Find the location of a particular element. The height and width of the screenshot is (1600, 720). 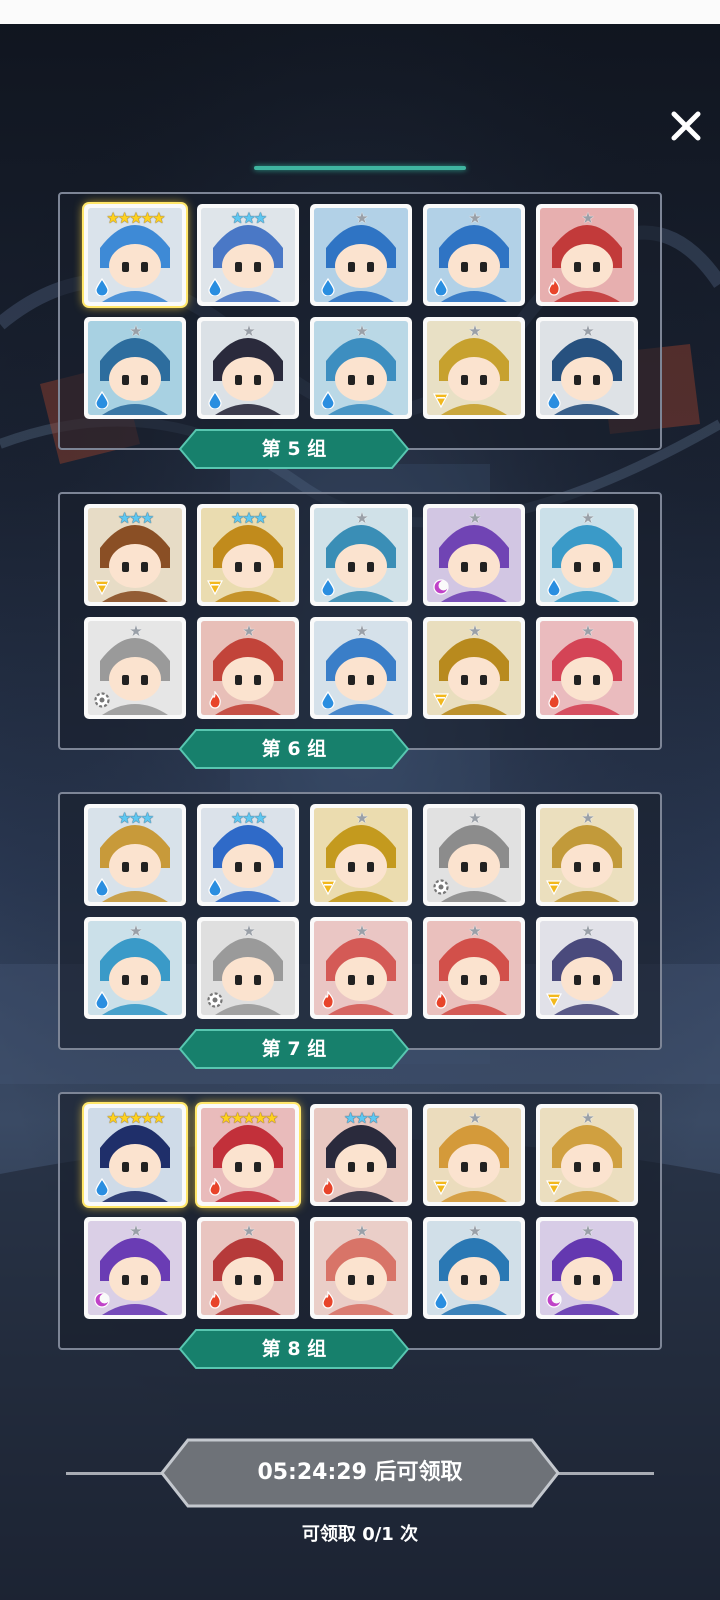

hero-card-blue-winged-knight: ★ is located at coordinates (361, 668).